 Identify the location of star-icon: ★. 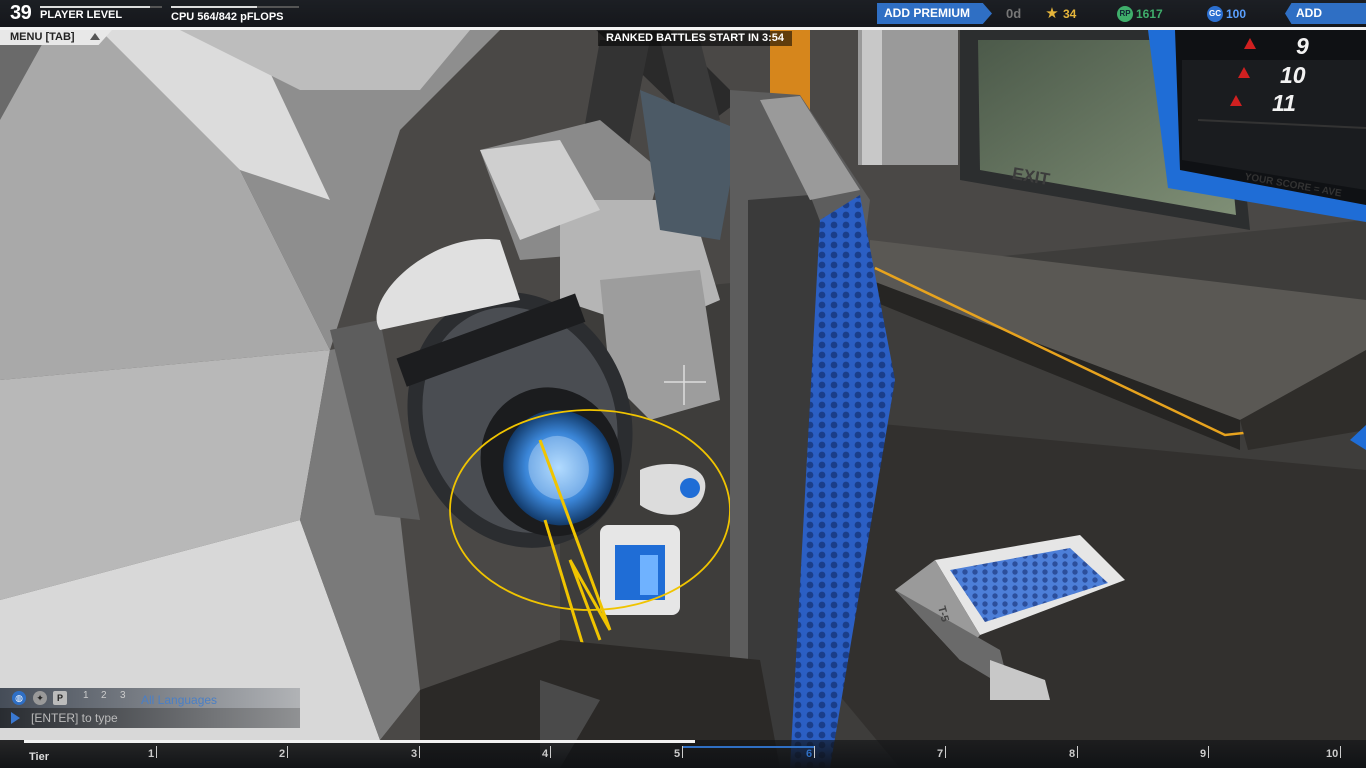
(1052, 13).